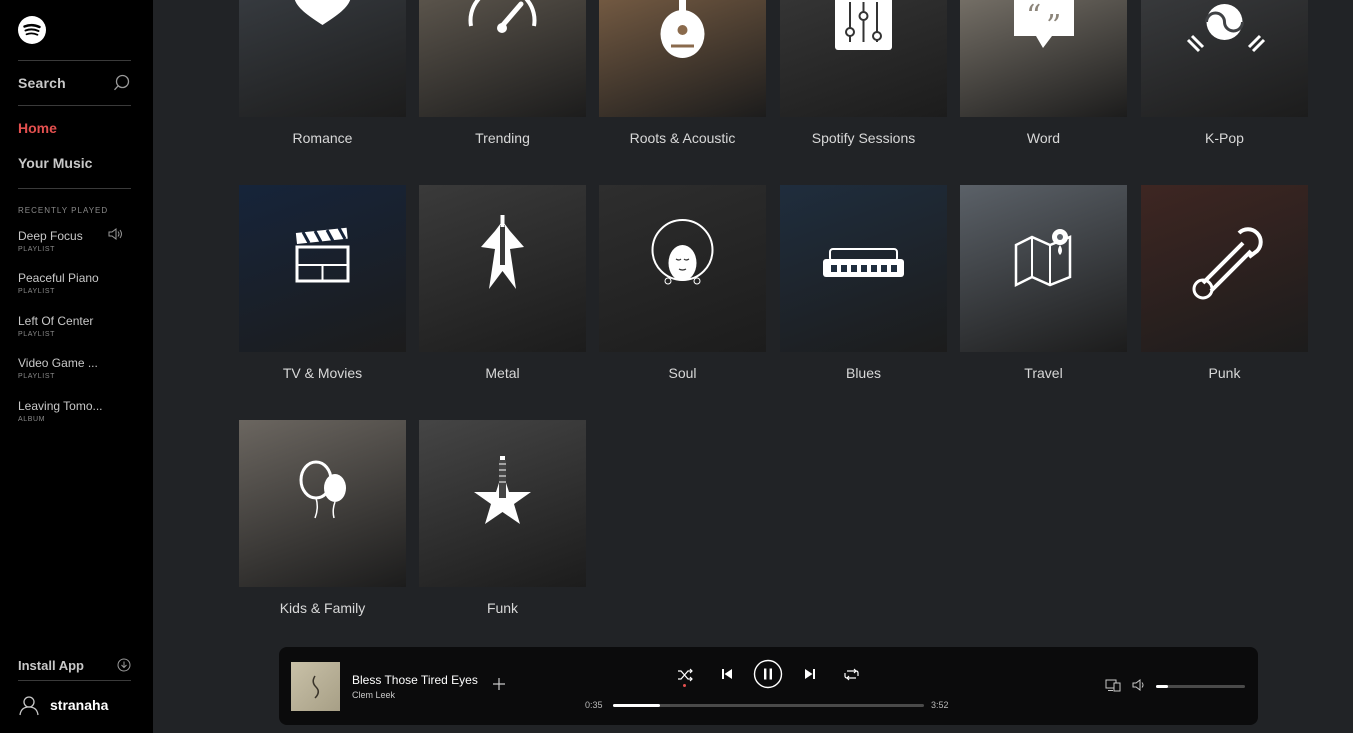 This screenshot has height=733, width=1353. Describe the element at coordinates (124, 665) in the screenshot. I see `download-icon` at that location.